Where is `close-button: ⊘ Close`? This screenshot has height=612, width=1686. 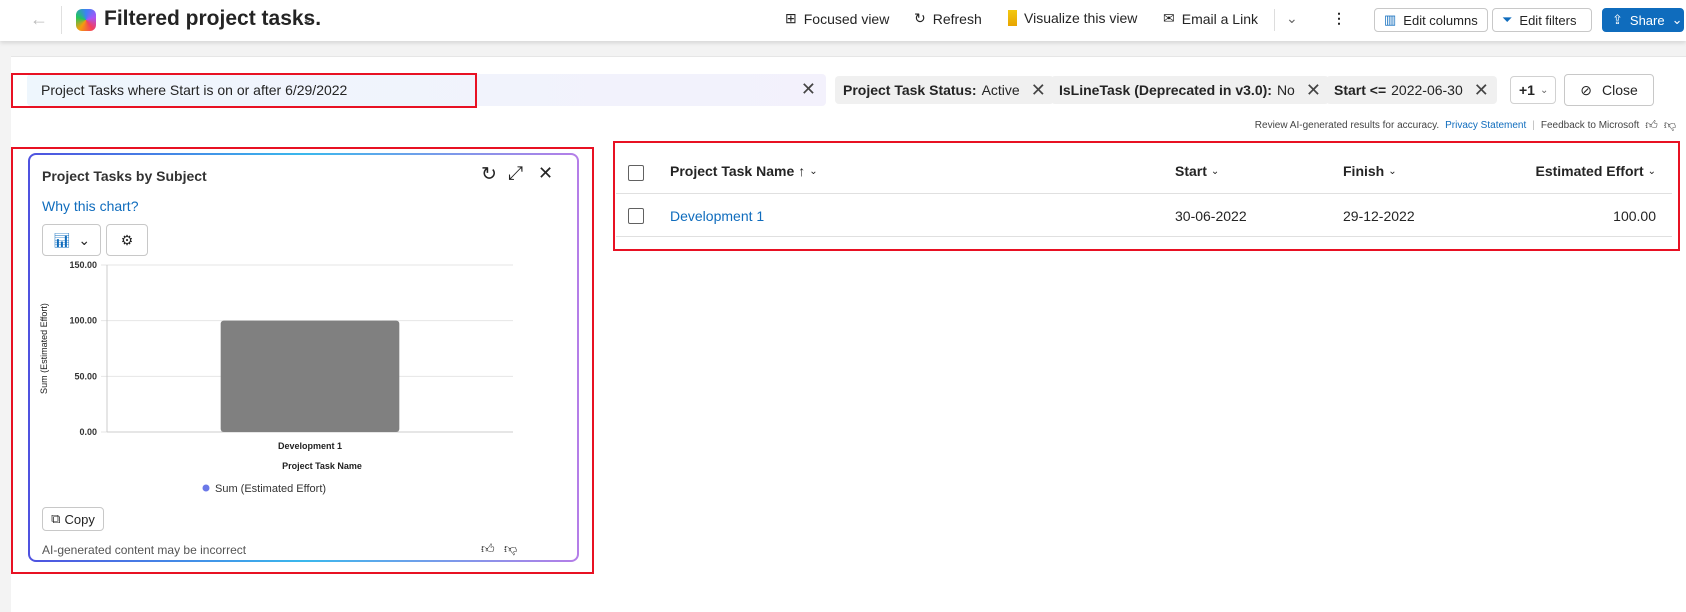
close-button: ⊘ Close is located at coordinates (1609, 90).